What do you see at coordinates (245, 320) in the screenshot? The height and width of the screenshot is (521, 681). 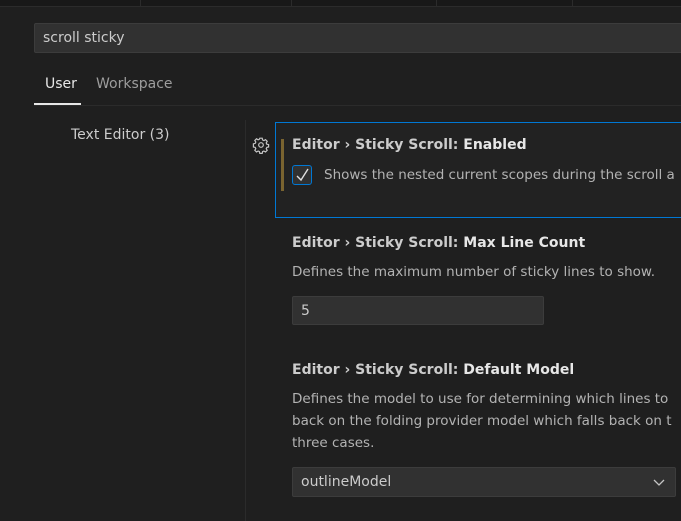 I see `toc-divider` at bounding box center [245, 320].